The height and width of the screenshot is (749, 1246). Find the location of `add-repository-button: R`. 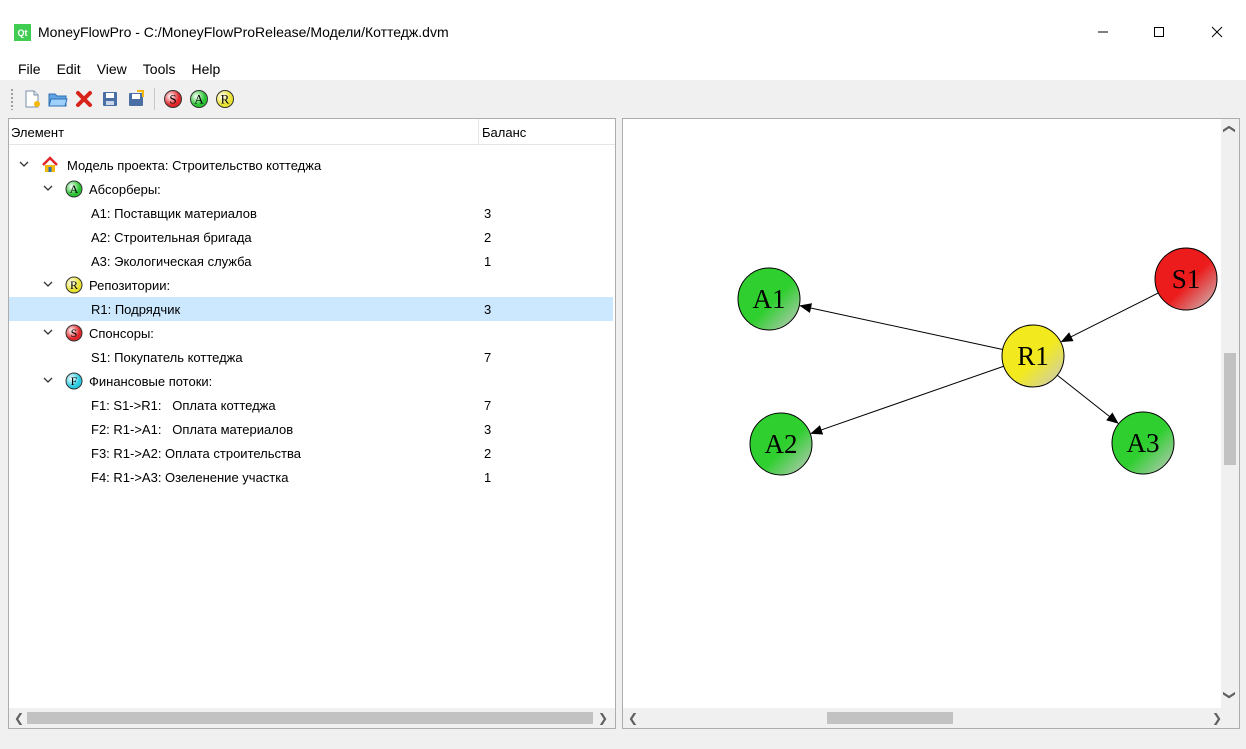

add-repository-button: R is located at coordinates (225, 99).